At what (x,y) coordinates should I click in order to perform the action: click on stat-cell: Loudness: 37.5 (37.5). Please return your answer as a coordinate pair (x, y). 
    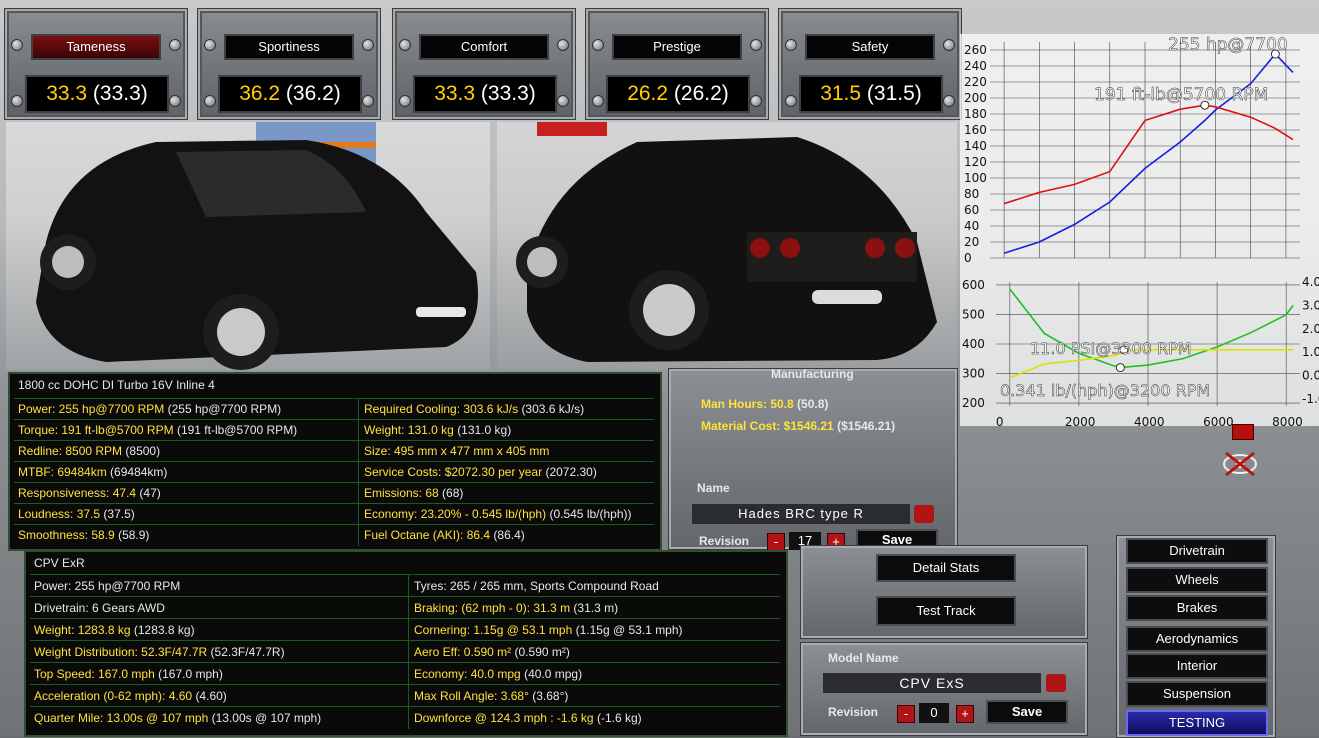
    Looking at the image, I should click on (187, 514).